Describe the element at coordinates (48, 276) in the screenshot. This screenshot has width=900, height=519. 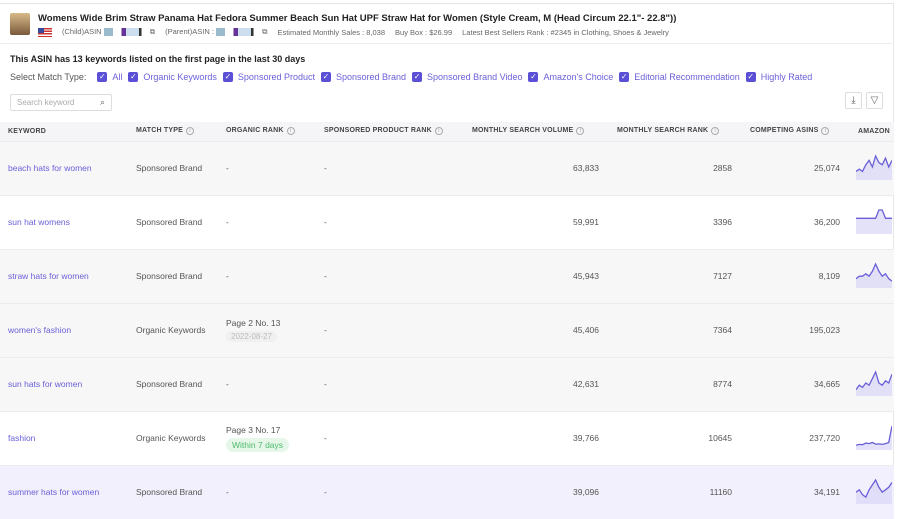
I see `keyword-link: straw hats for women` at that location.